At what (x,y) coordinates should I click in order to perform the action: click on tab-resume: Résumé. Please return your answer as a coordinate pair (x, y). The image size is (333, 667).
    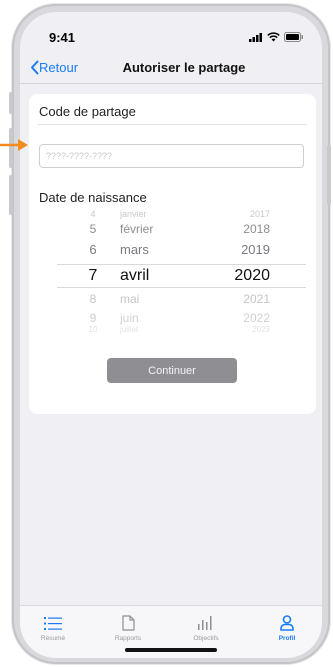
    Looking at the image, I should click on (53, 628).